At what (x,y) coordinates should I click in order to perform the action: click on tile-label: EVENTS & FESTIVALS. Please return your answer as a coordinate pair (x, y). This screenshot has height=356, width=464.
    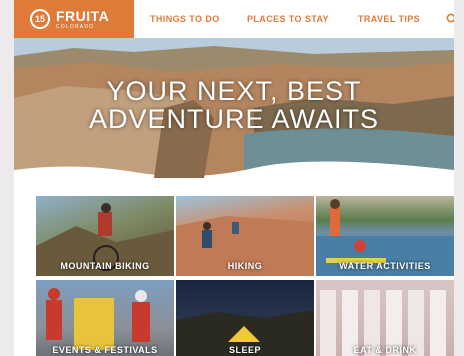
    Looking at the image, I should click on (105, 350).